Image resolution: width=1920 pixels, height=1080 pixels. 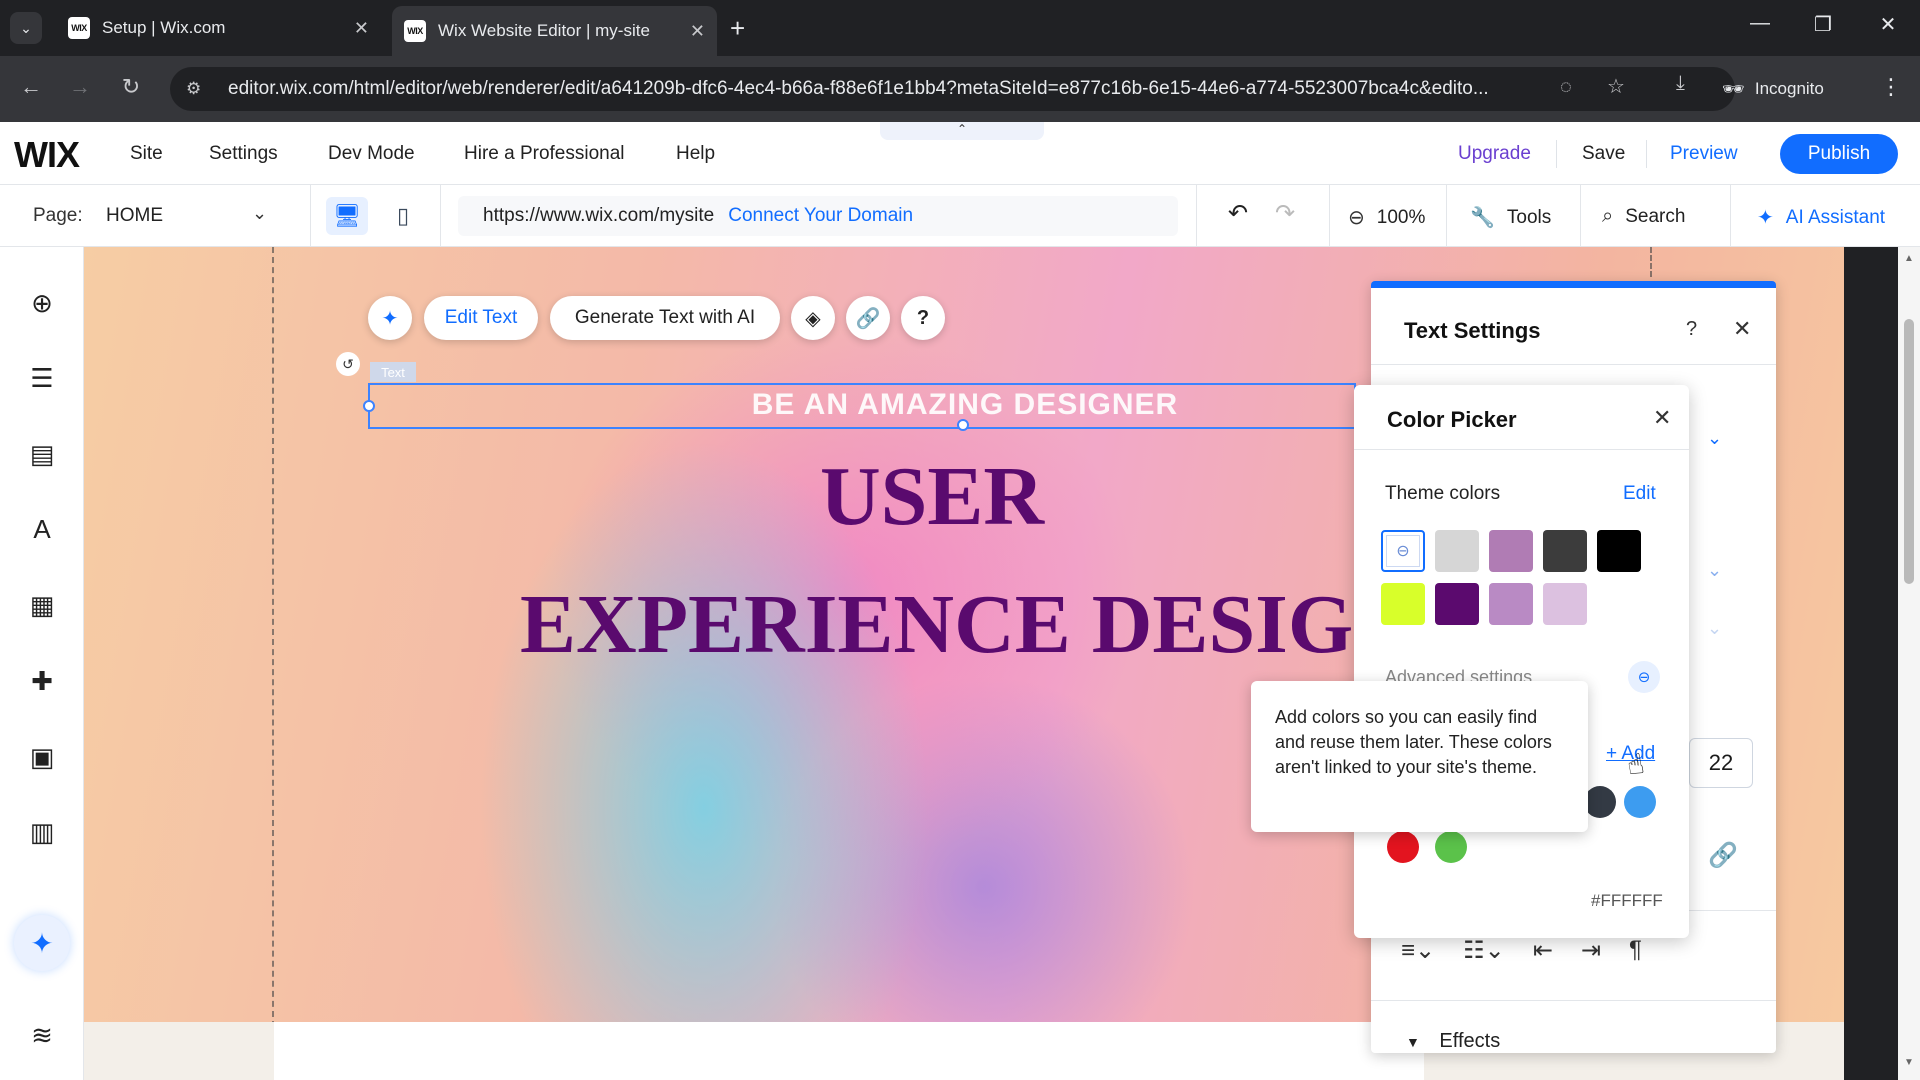 What do you see at coordinates (347, 216) in the screenshot?
I see `desktop-view-icon: 🖥` at bounding box center [347, 216].